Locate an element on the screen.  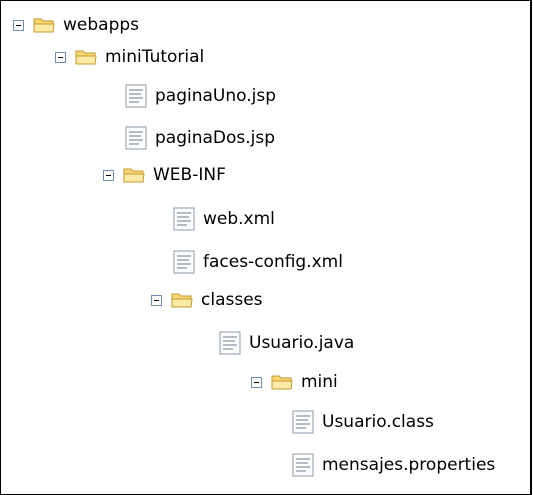
tree-node-web-xml: web.xml is located at coordinates (224, 219).